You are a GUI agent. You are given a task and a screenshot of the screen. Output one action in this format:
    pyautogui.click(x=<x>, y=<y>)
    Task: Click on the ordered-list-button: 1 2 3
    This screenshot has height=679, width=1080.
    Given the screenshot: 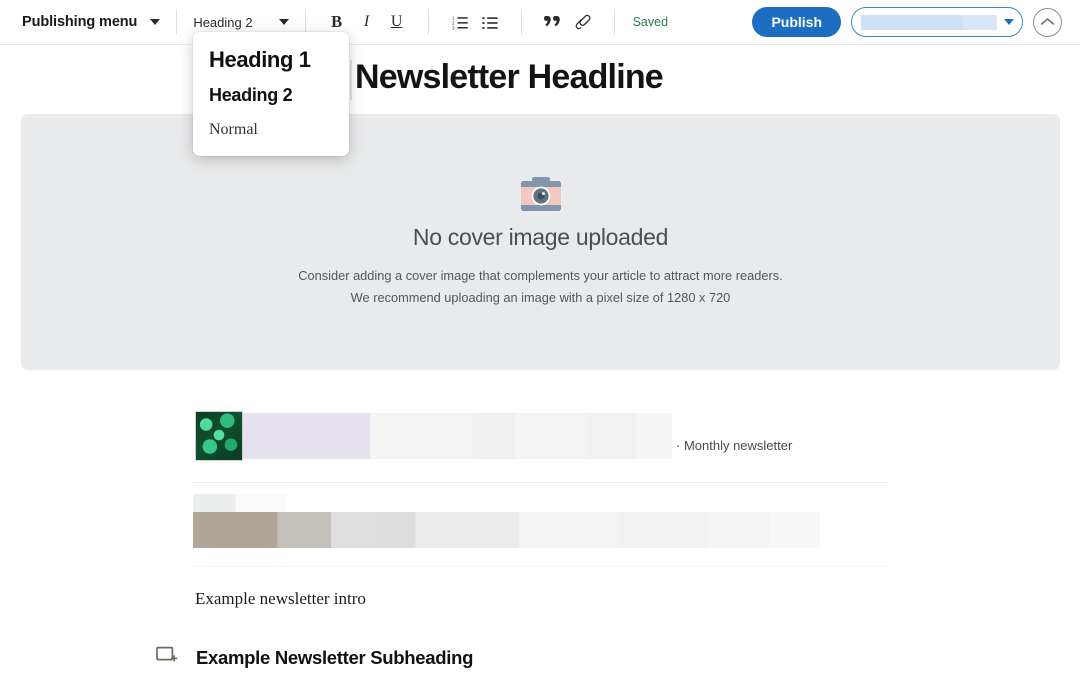 What is the action you would take?
    pyautogui.click(x=460, y=22)
    